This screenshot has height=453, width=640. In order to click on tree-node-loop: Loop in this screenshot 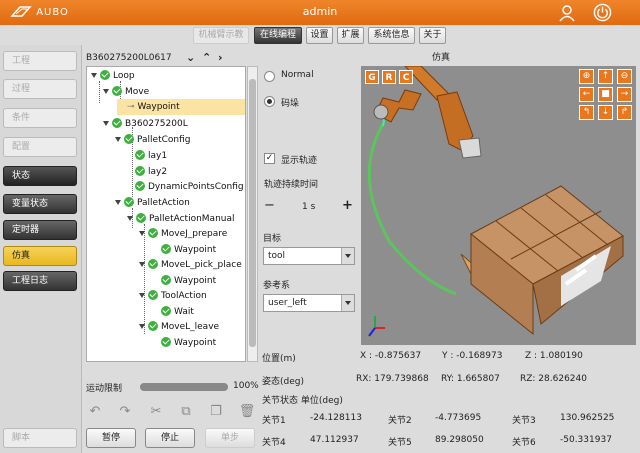, I will do `click(113, 76)`.